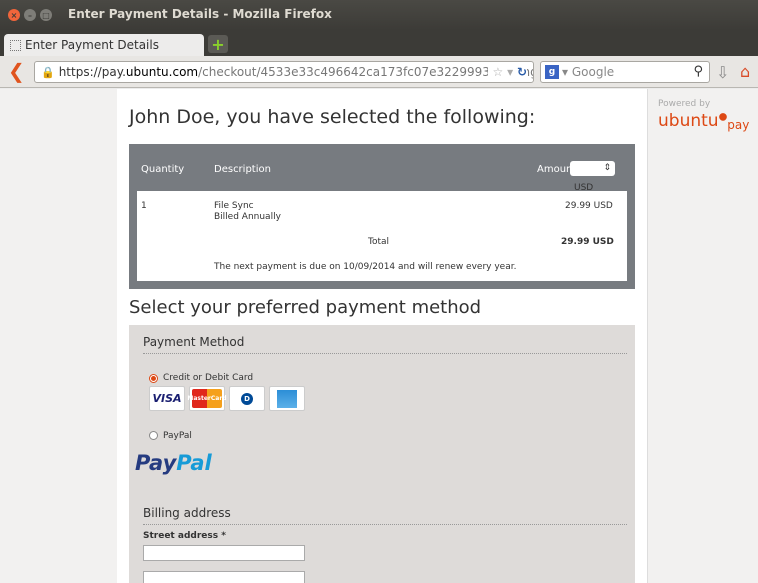 This screenshot has width=758, height=583. I want to click on amex-icon, so click(287, 398).